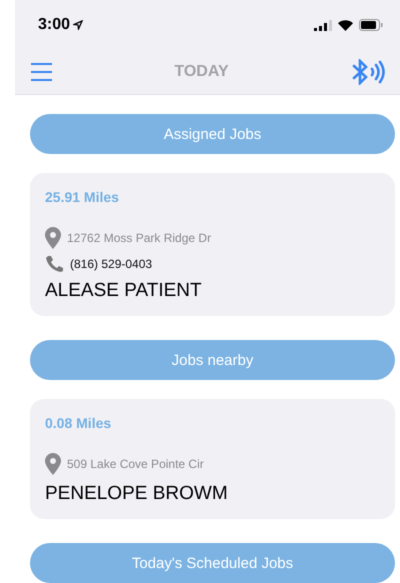 This screenshot has height=583, width=400. Describe the element at coordinates (78, 423) in the screenshot. I see `job-distance: 0.08 Miles` at that location.